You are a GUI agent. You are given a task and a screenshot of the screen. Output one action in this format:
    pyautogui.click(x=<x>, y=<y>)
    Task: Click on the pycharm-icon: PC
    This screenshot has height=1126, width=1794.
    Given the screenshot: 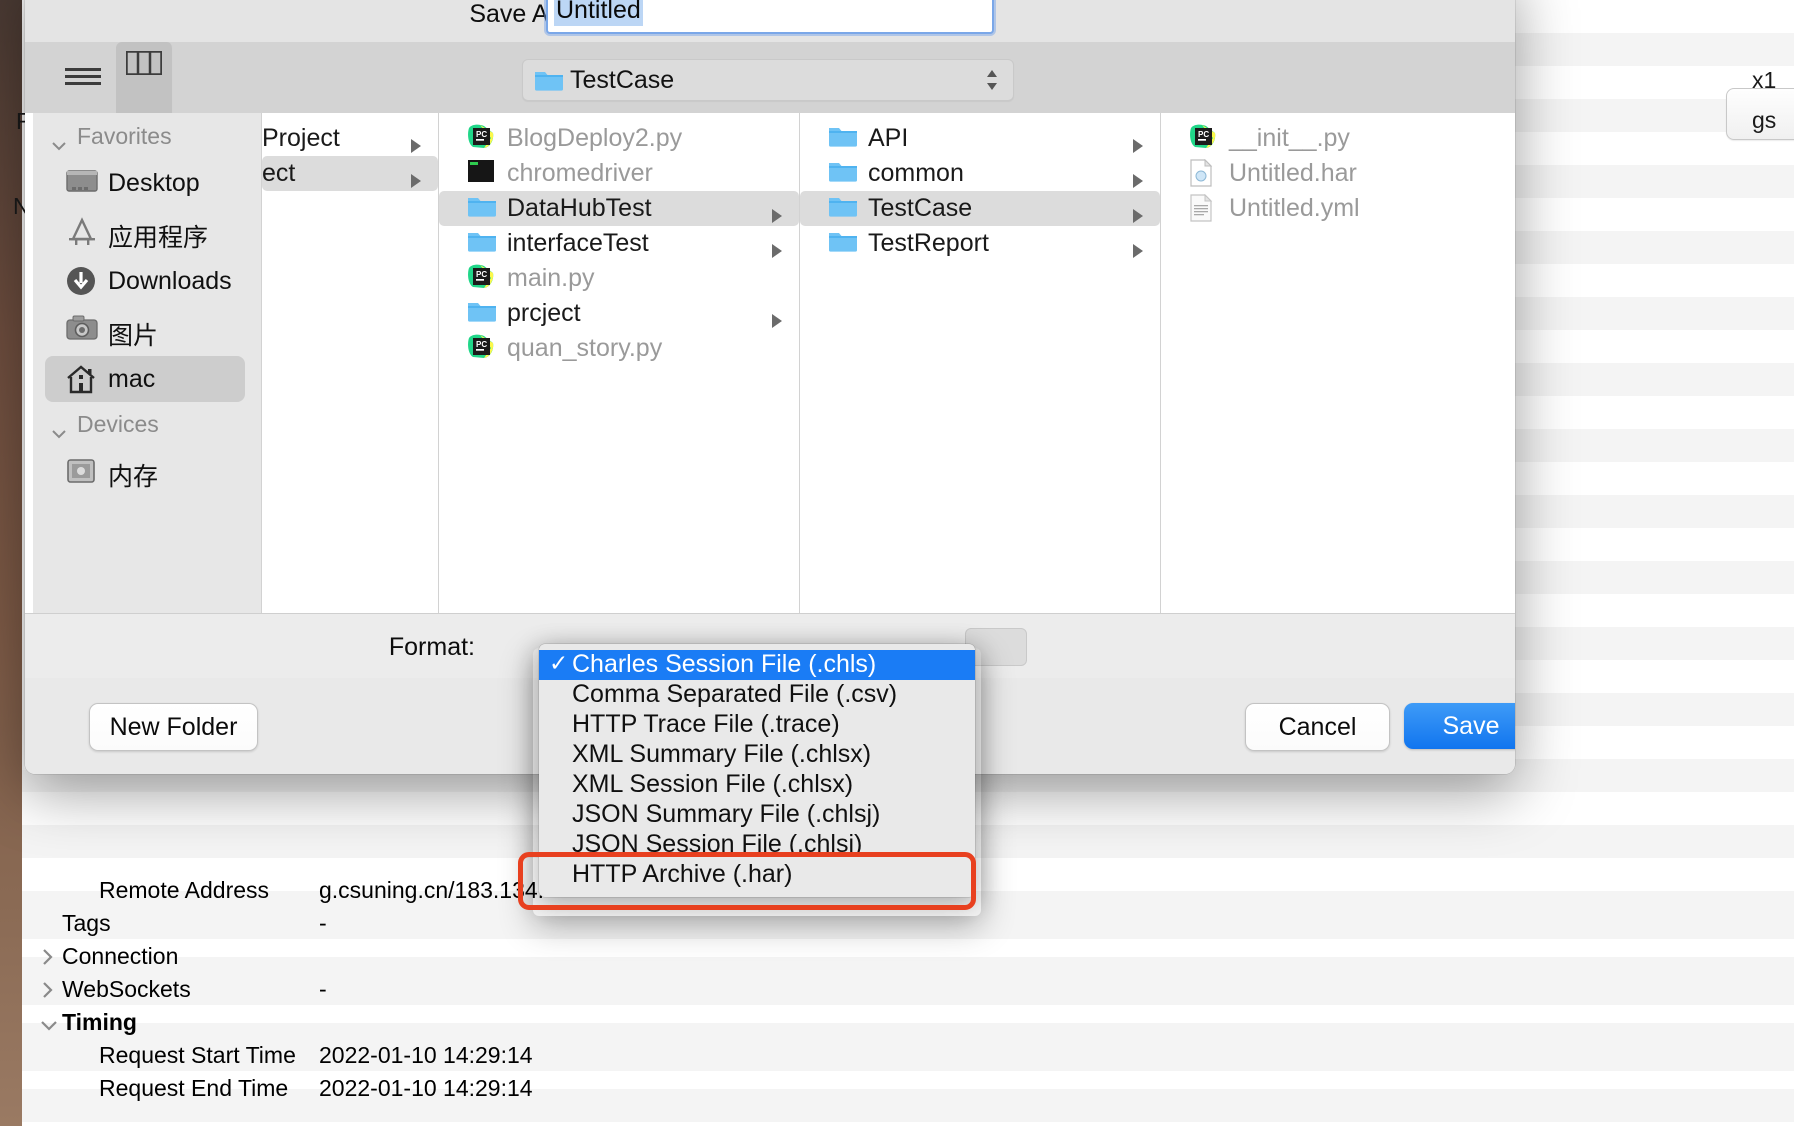 What is the action you would take?
    pyautogui.click(x=1203, y=140)
    